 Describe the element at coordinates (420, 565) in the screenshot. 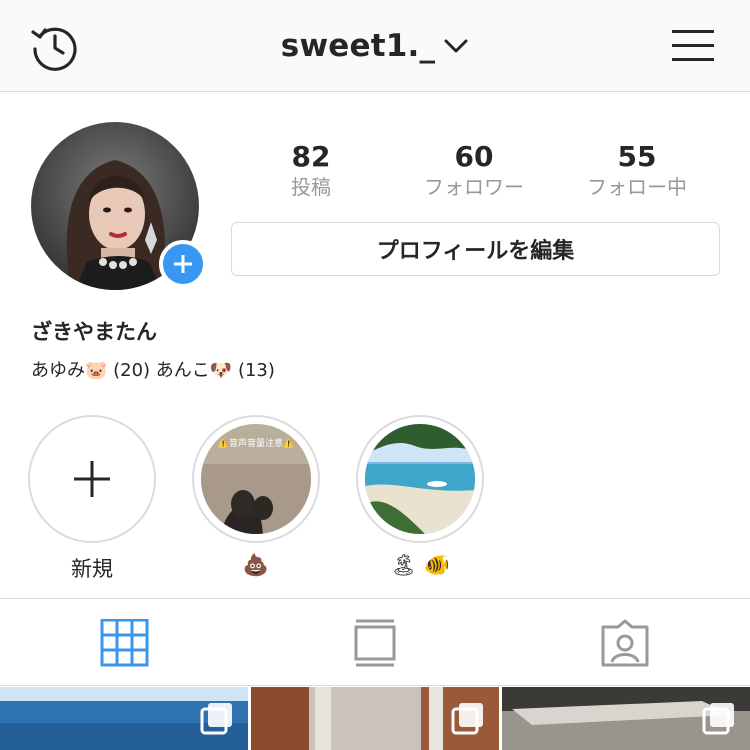

I see `highlight-label: 🏝 🐠` at that location.